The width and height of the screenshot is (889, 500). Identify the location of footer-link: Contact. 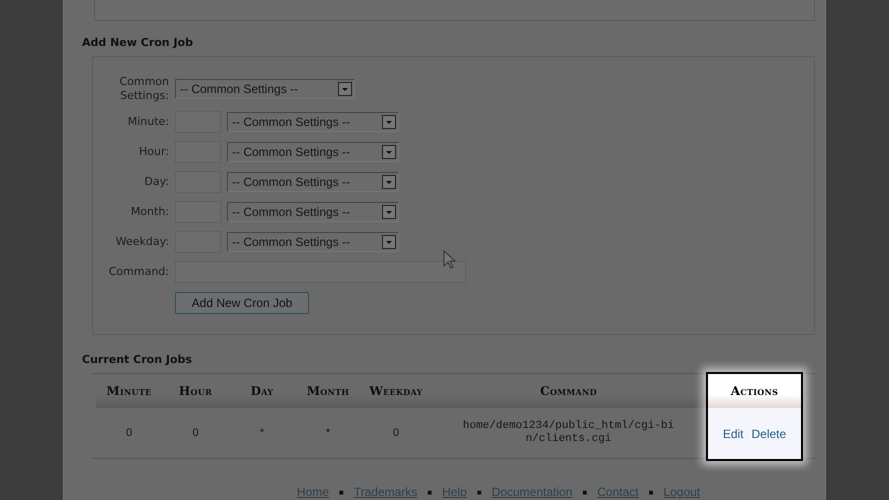
(618, 492).